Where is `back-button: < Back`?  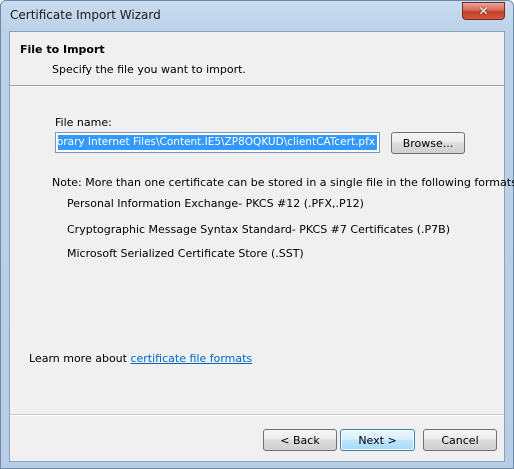
back-button: < Back is located at coordinates (300, 440).